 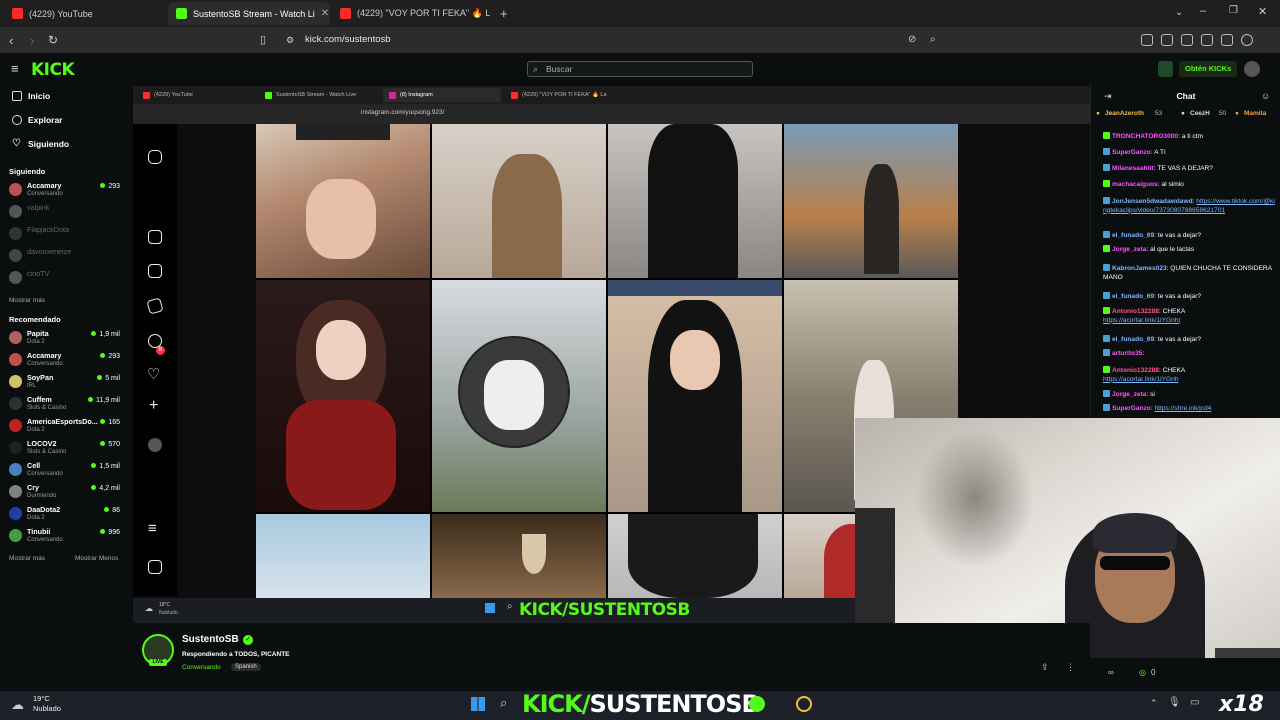 What do you see at coordinates (1070, 667) in the screenshot?
I see `more-options-icon: ⋮` at bounding box center [1070, 667].